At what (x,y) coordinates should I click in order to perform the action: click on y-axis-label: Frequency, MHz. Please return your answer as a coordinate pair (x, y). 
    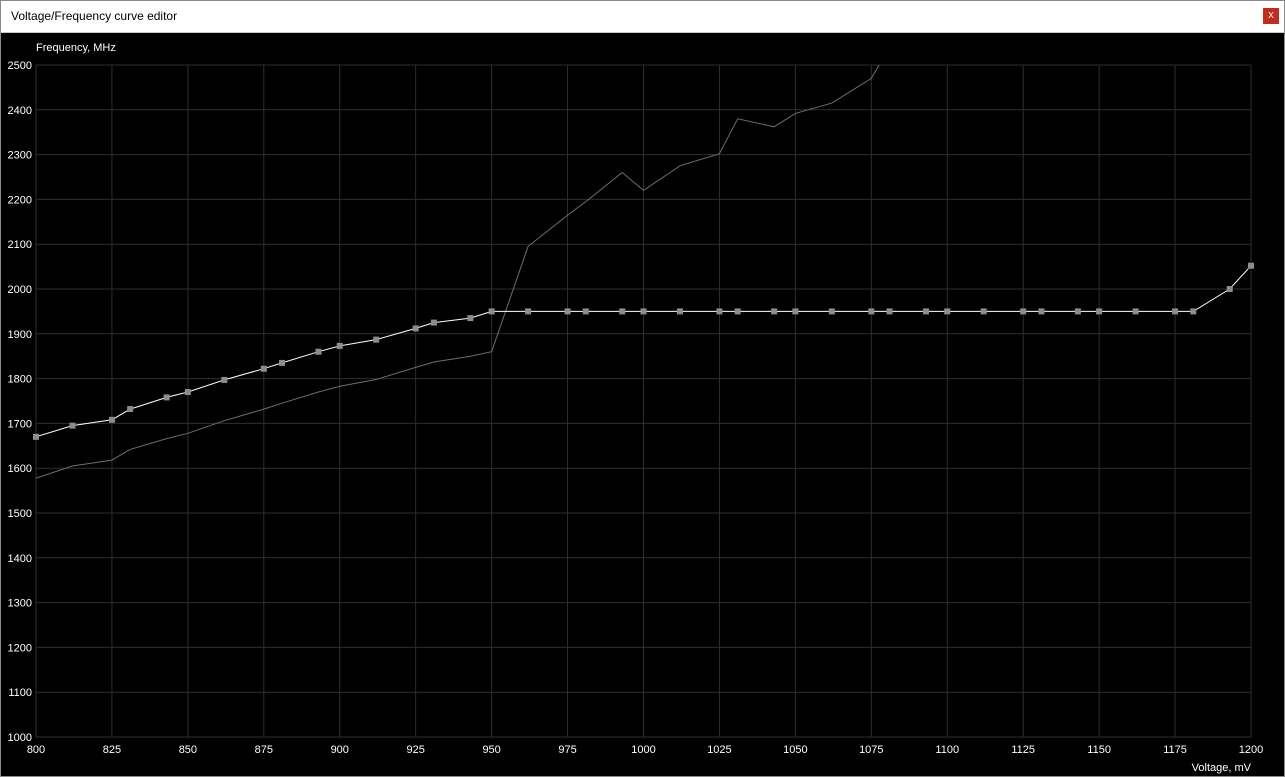
    Looking at the image, I should click on (76, 48).